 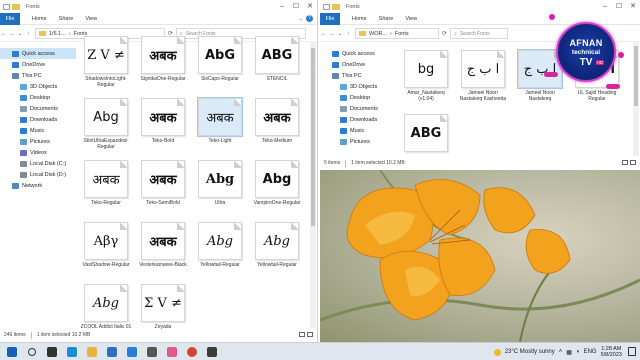 What do you see at coordinates (309, 18) in the screenshot?
I see `help-button: ?` at bounding box center [309, 18].